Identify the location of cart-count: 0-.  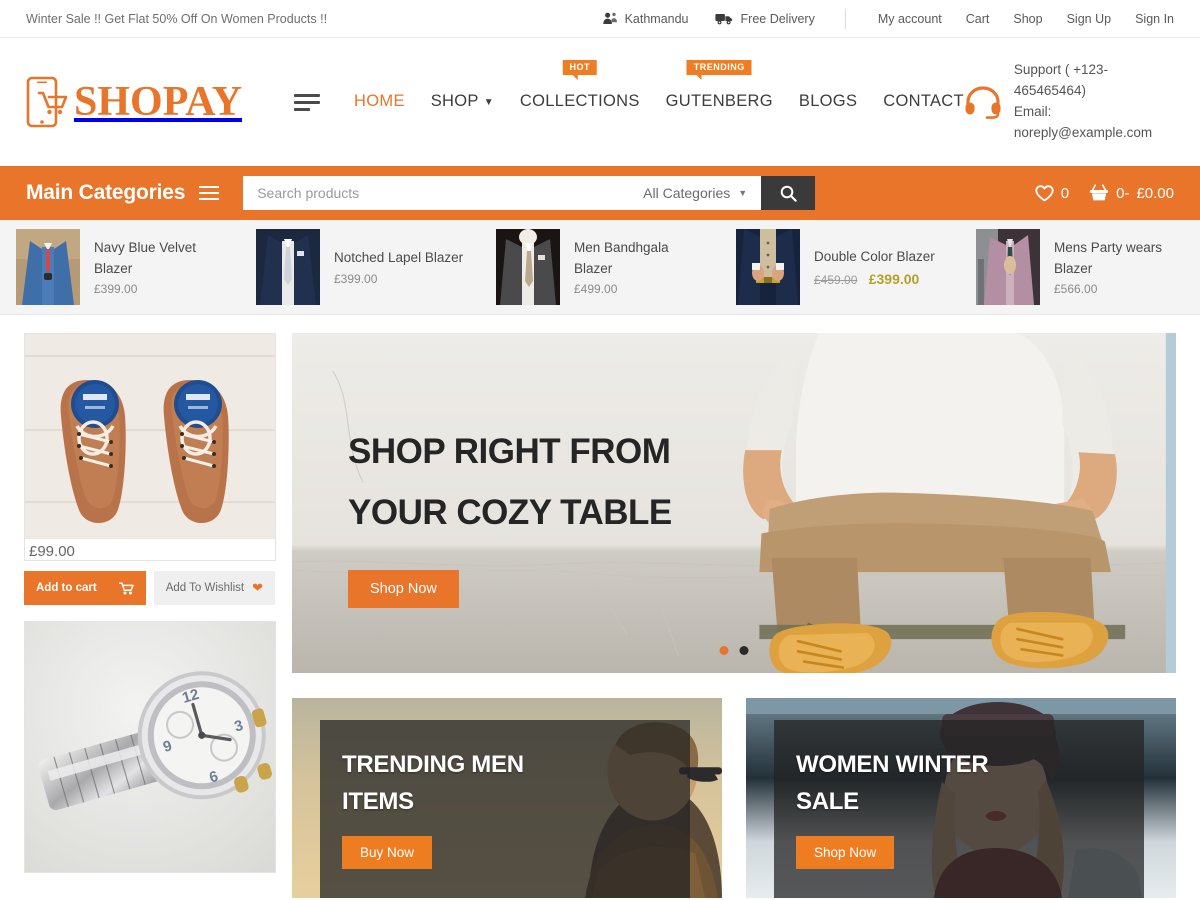
(1123, 193).